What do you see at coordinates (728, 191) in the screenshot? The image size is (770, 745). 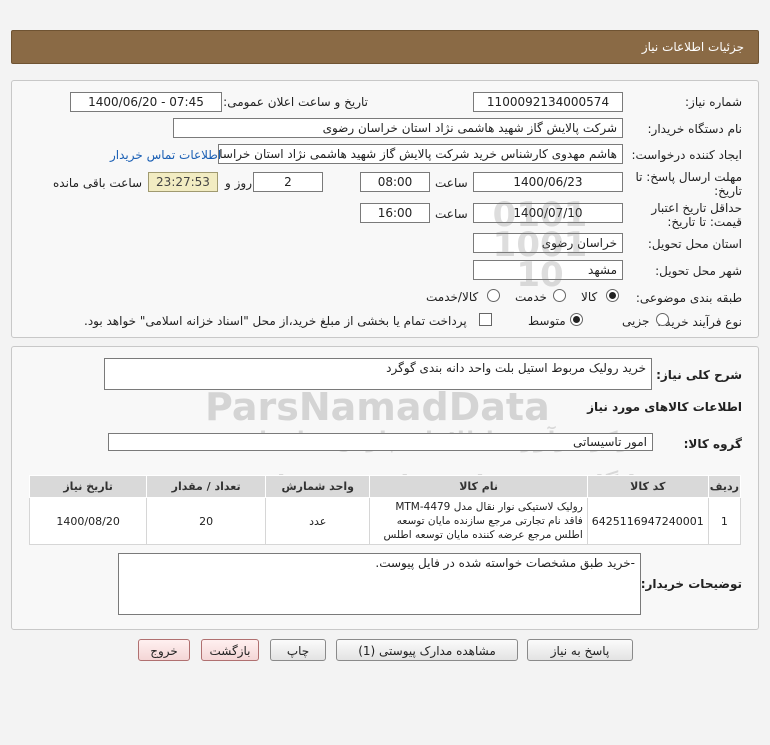 I see `deadline-label-2: تاریخ:` at bounding box center [728, 191].